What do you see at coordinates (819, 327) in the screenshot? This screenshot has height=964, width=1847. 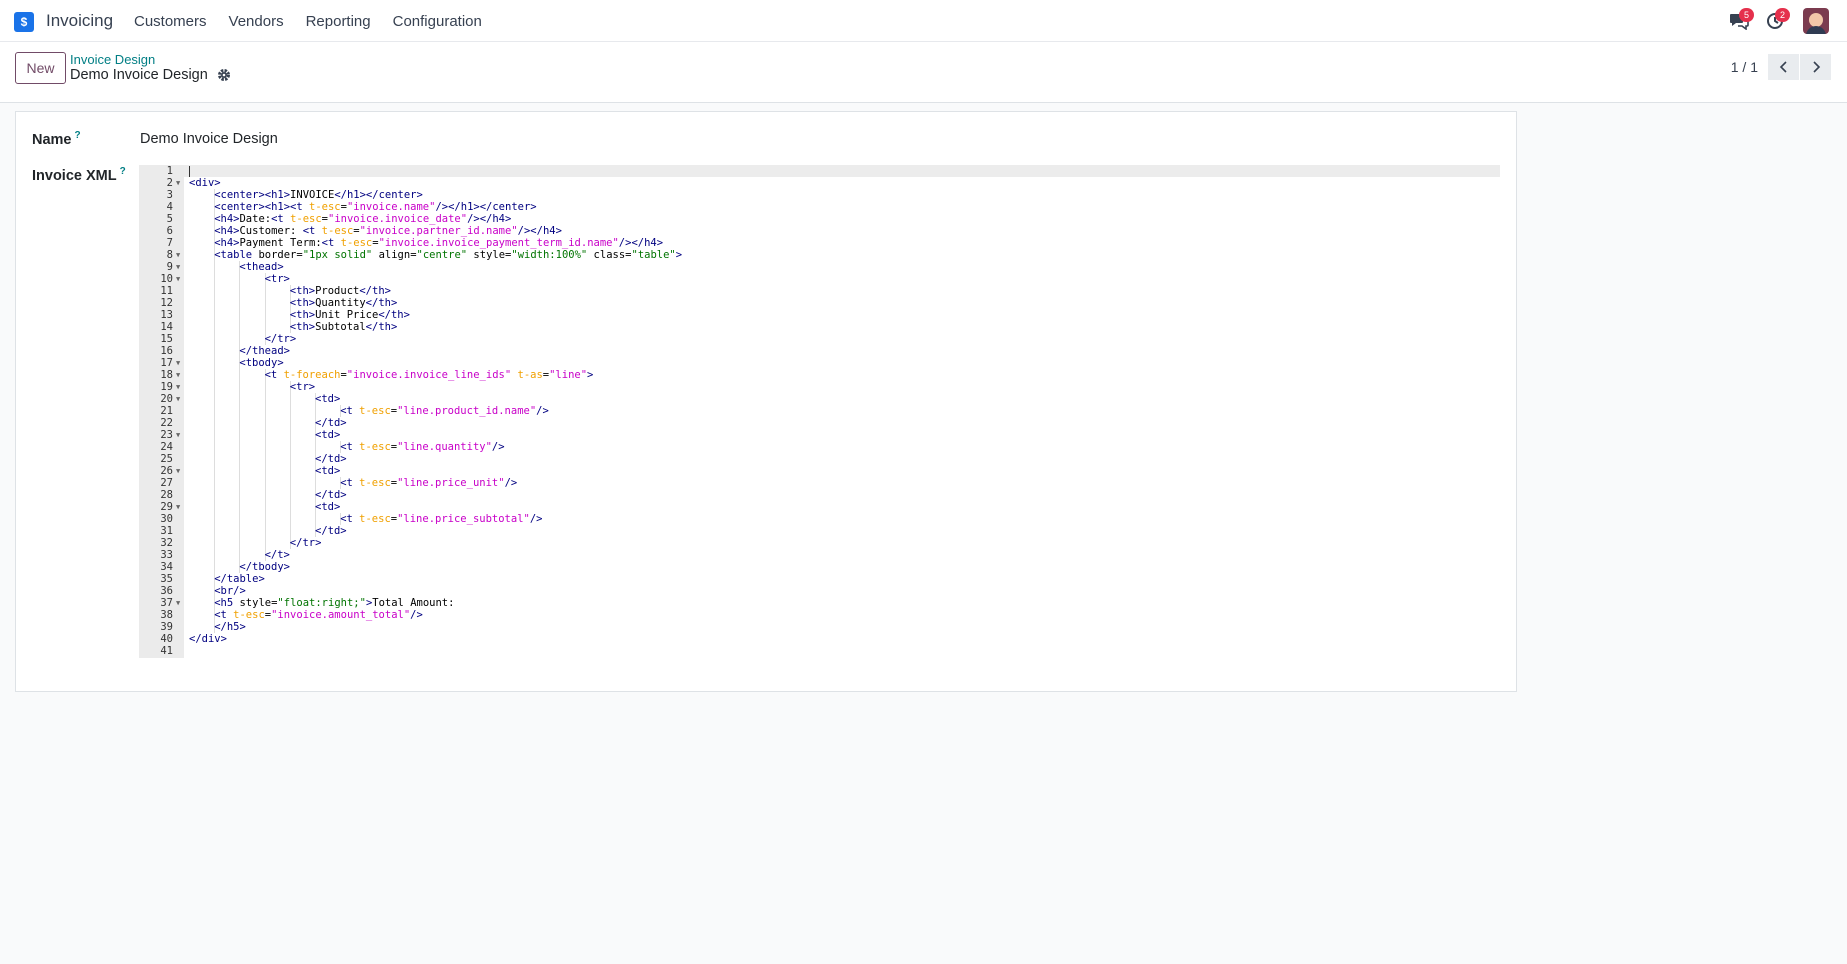 I see `code-line: 14 <th>Subtotal</th>` at bounding box center [819, 327].